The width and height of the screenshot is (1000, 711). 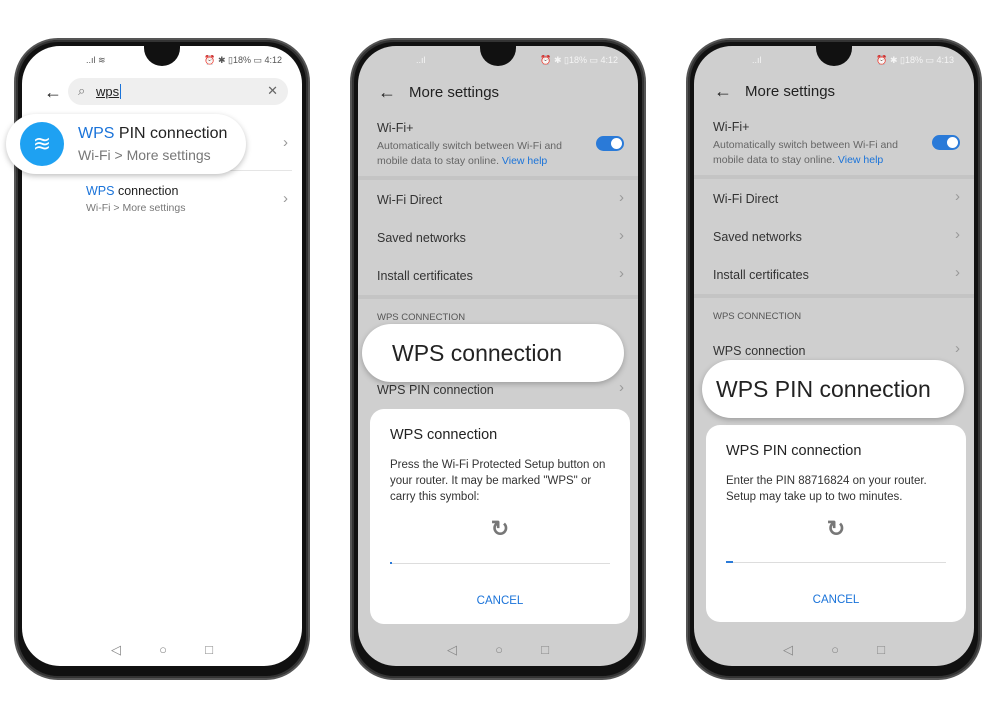 What do you see at coordinates (435, 390) in the screenshot?
I see `row-wps-pin-connection: WPS PIN connection` at bounding box center [435, 390].